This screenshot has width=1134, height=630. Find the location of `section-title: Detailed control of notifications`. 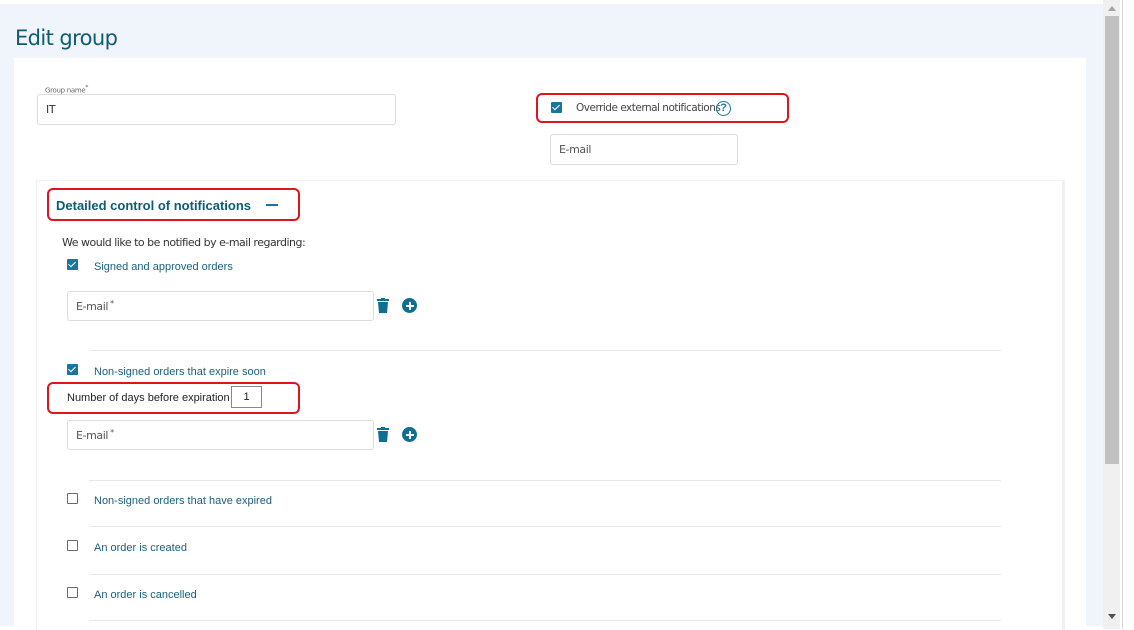

section-title: Detailed control of notifications is located at coordinates (153, 205).